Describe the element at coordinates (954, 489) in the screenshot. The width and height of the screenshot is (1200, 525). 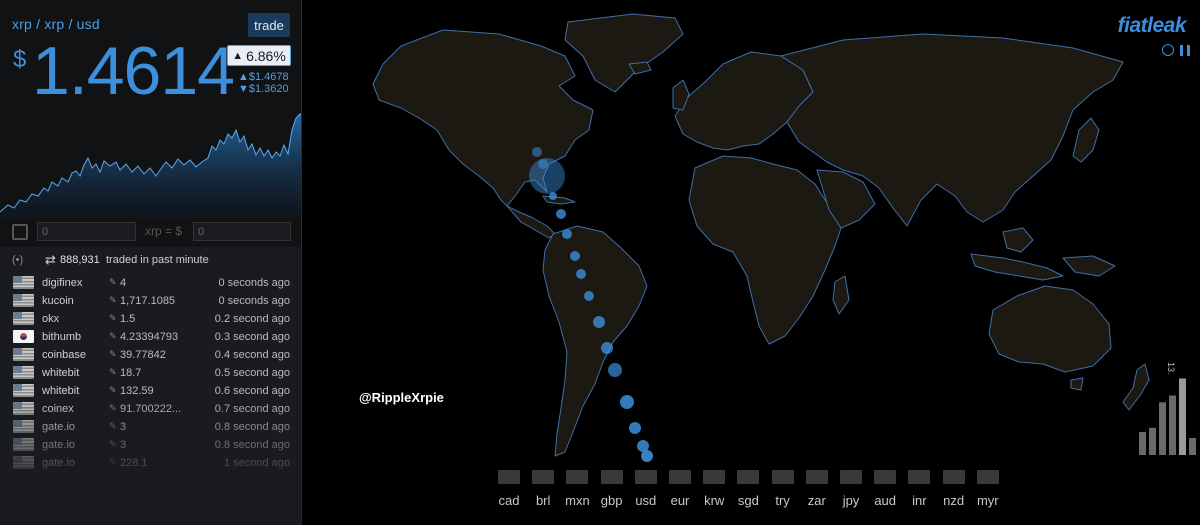
I see `currency-nzd: nzd` at that location.